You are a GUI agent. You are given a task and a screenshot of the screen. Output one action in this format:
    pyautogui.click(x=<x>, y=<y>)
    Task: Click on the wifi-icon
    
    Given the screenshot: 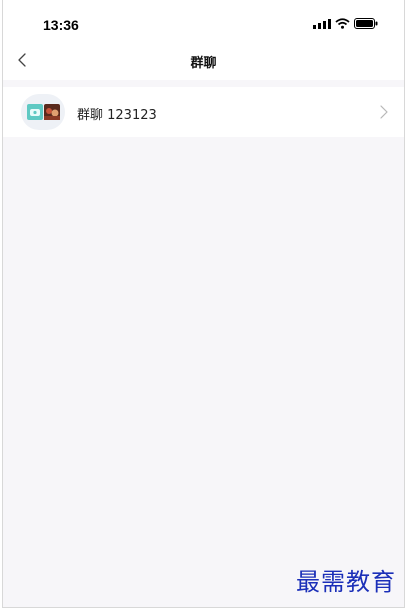 What is the action you would take?
    pyautogui.click(x=342, y=23)
    